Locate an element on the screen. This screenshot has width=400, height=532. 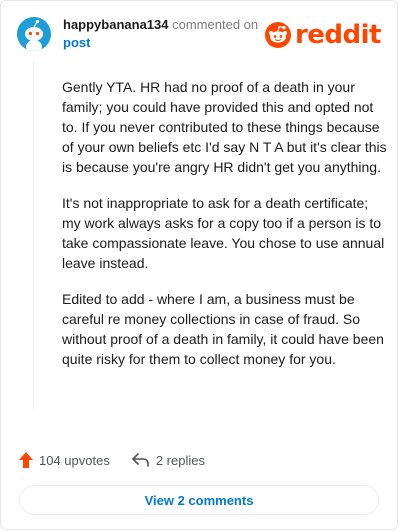
view-comments-button: View 2 comments is located at coordinates (199, 500).